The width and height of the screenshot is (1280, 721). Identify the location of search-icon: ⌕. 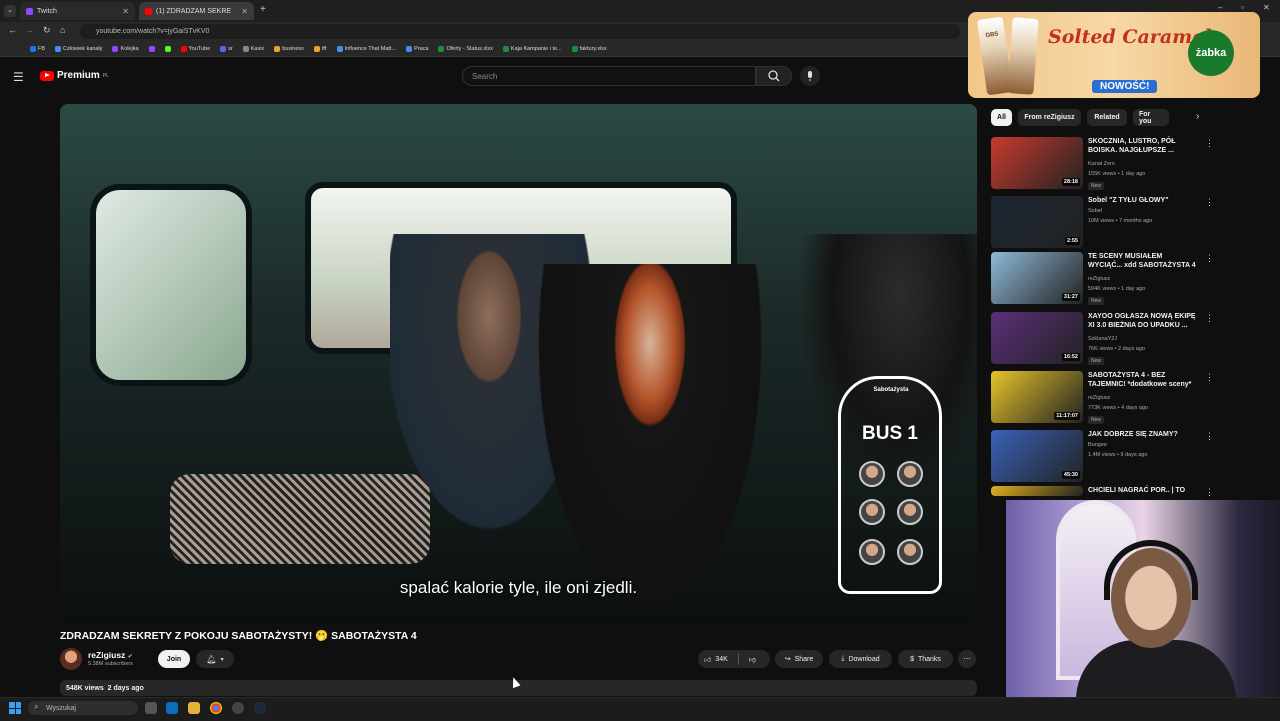
(36, 706).